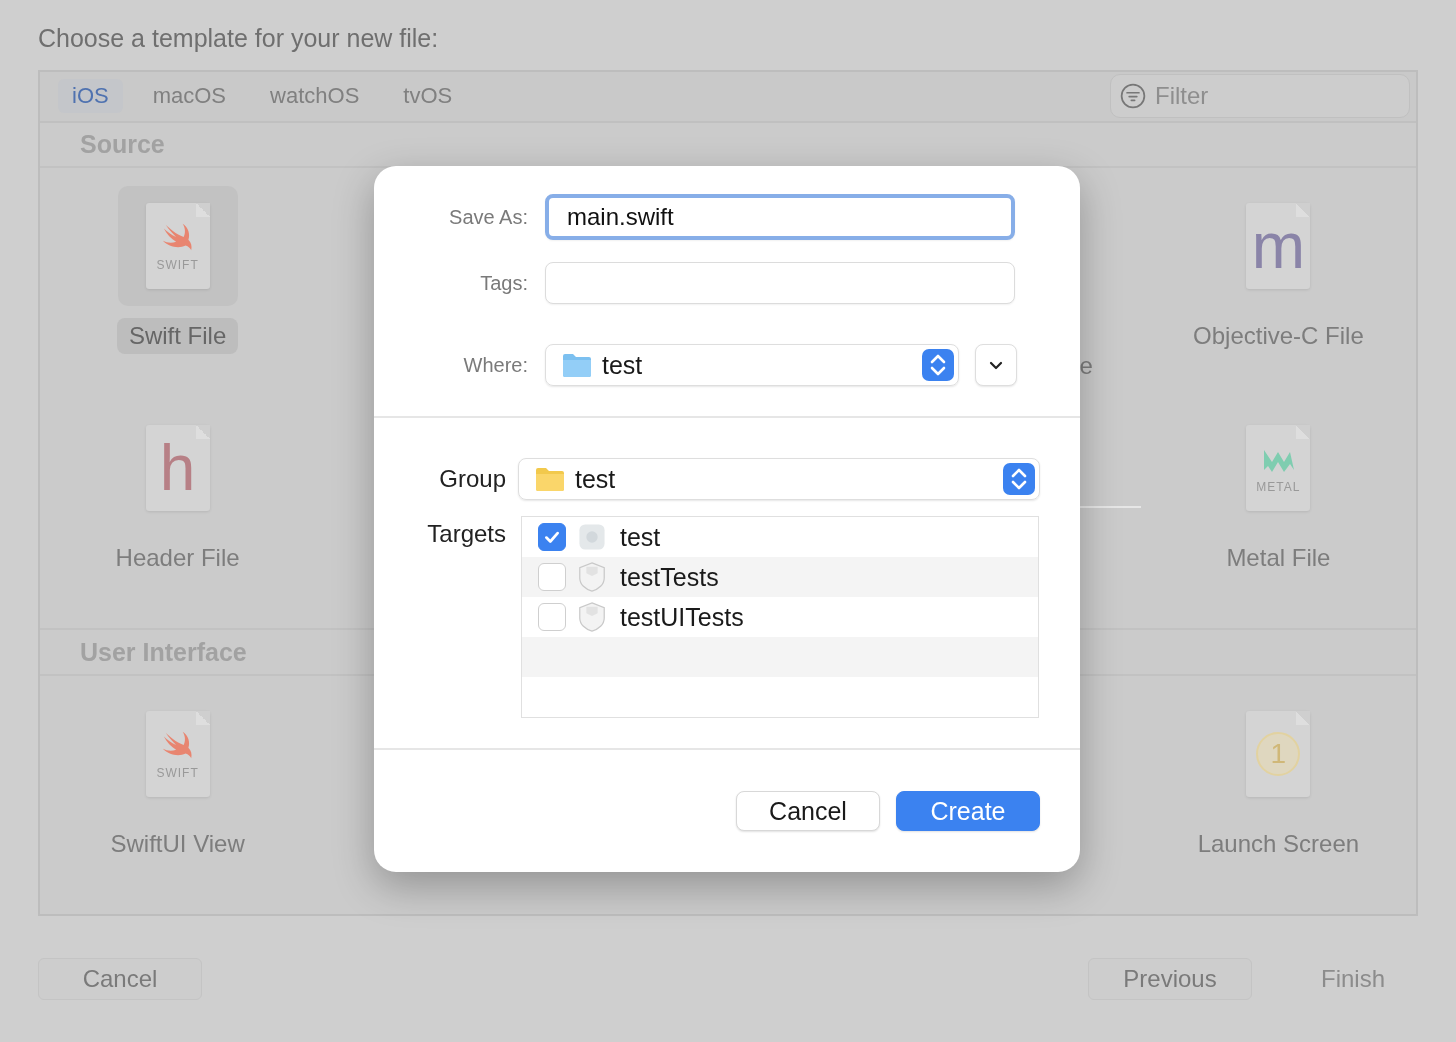  Describe the element at coordinates (996, 365) in the screenshot. I see `expand-button` at that location.